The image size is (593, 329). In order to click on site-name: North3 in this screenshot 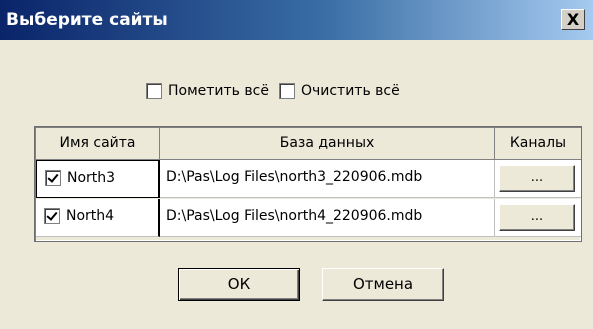, I will do `click(91, 178)`.